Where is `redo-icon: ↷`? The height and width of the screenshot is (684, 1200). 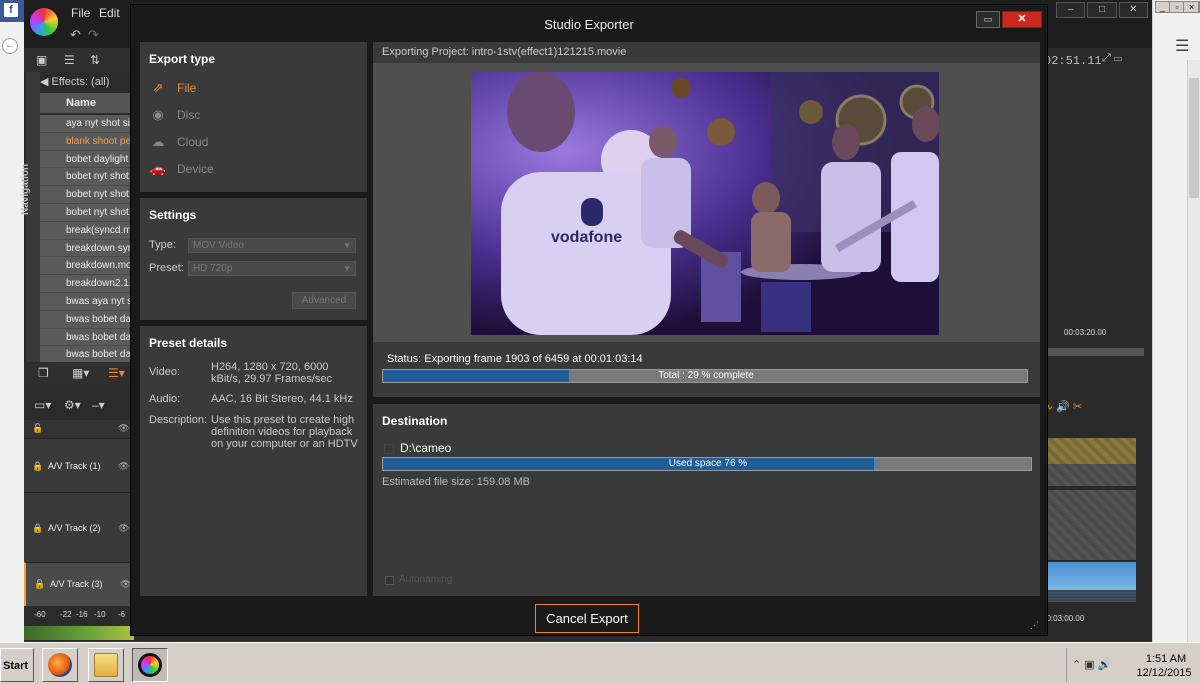
redo-icon: ↷ is located at coordinates (93, 35).